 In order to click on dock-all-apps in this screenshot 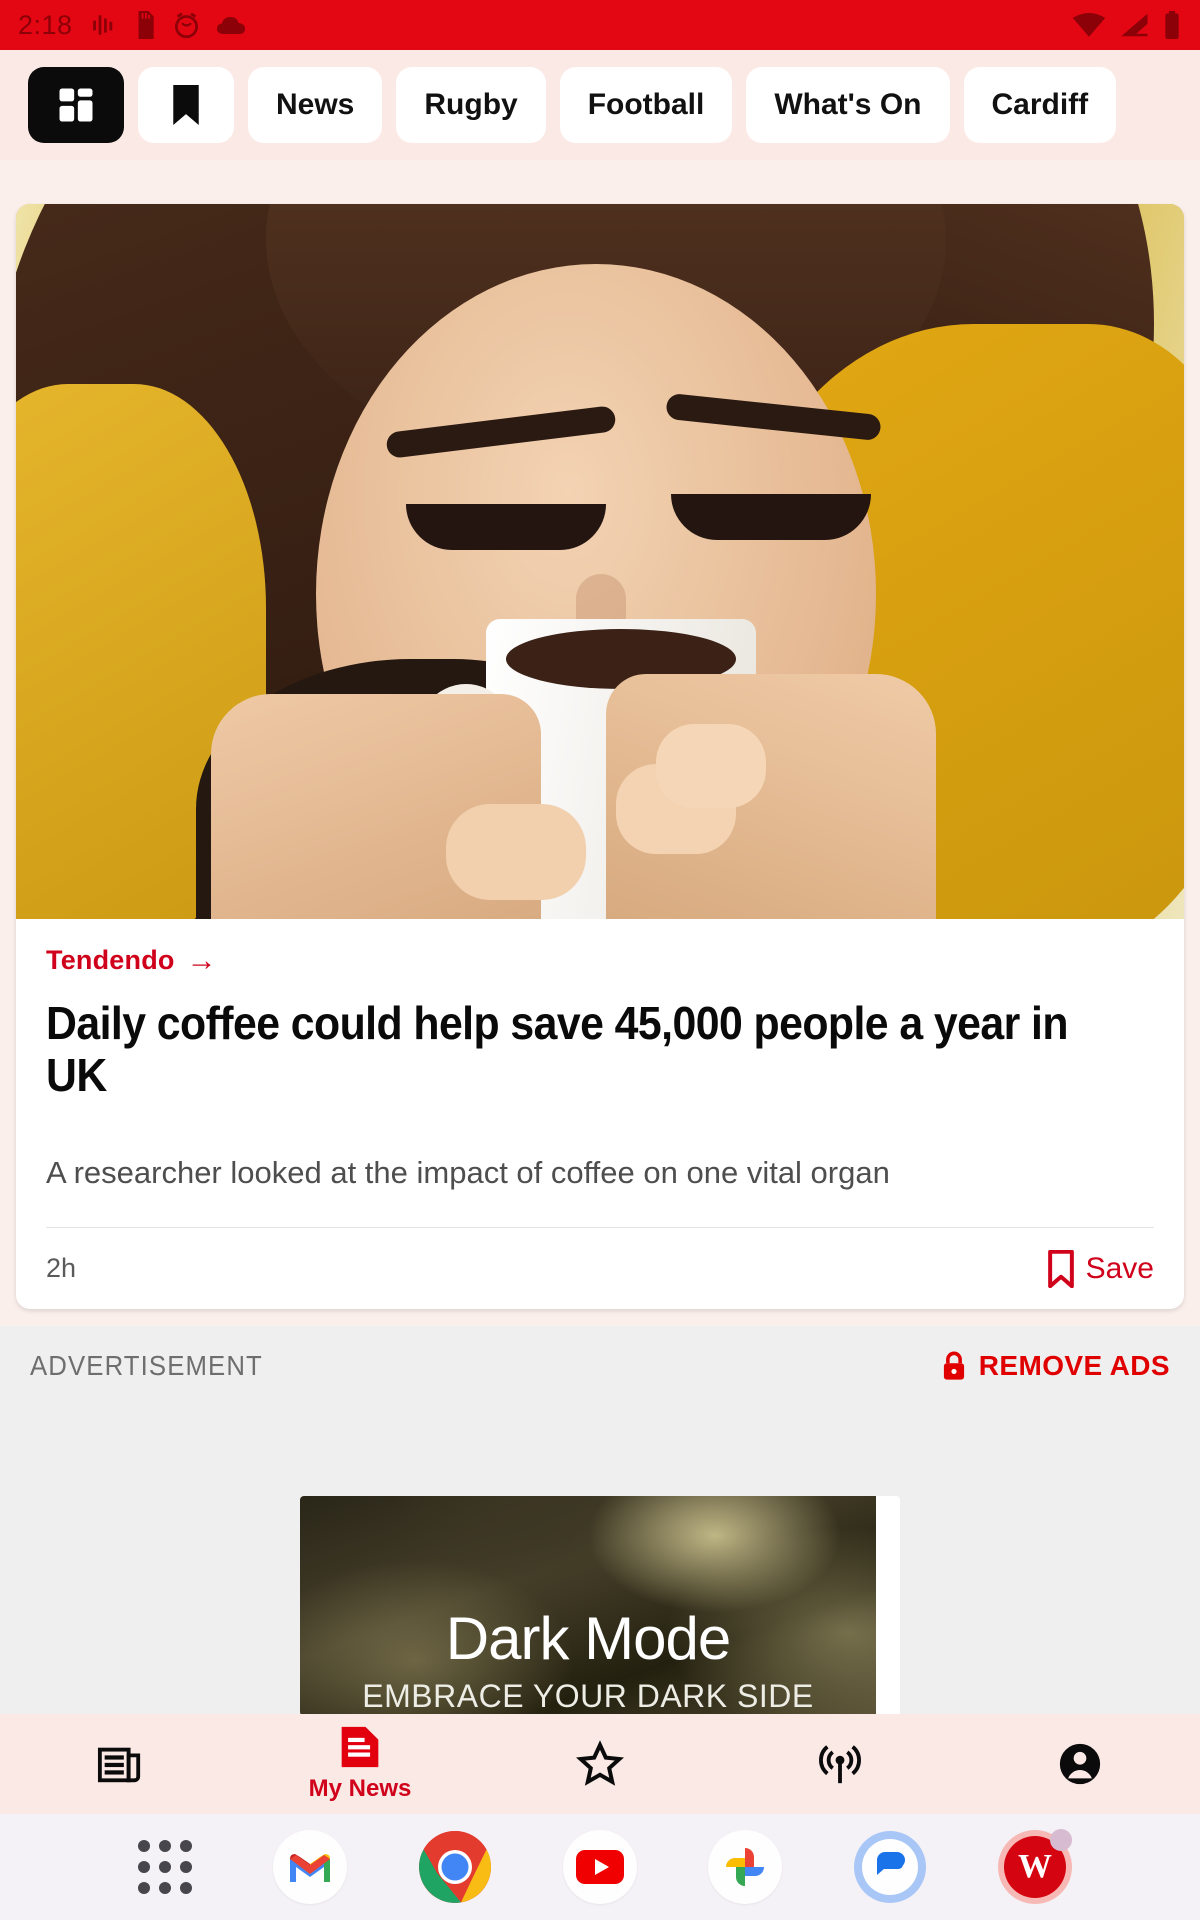, I will do `click(165, 1867)`.